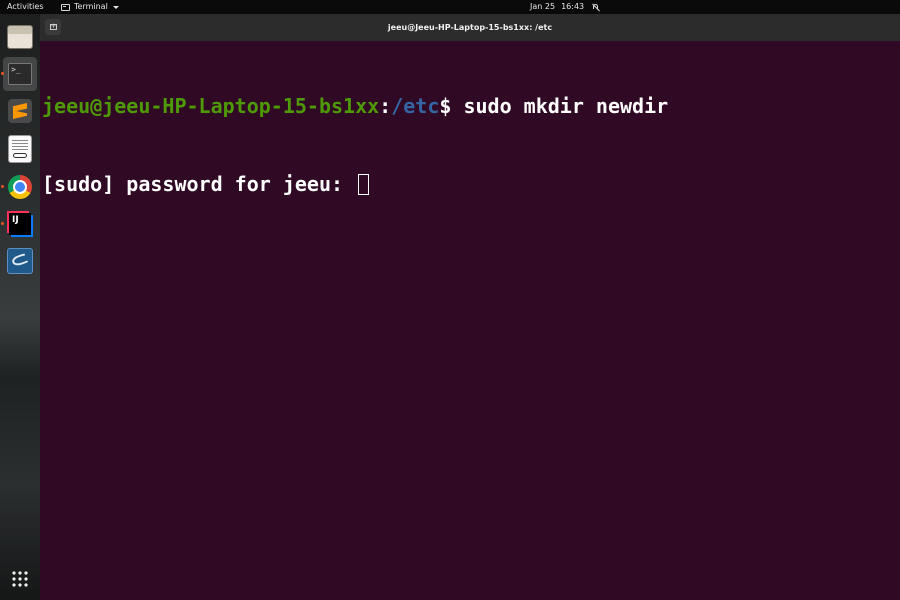  I want to click on window-titlebar: jeeu@Jeeu-HP-Laptop-15-bs1xx: /etc, so click(470, 27).